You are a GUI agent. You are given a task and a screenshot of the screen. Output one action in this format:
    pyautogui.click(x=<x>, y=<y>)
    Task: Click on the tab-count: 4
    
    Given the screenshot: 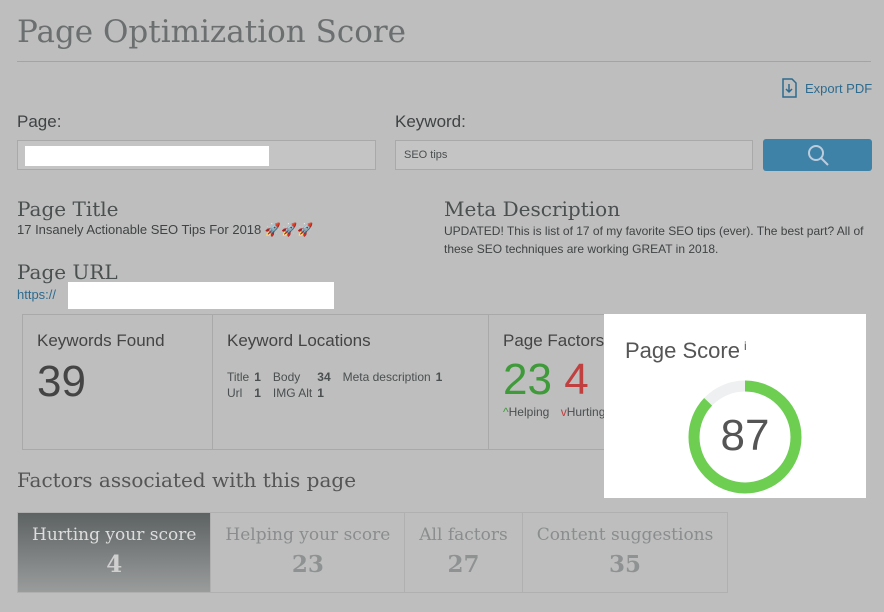 What is the action you would take?
    pyautogui.click(x=114, y=564)
    